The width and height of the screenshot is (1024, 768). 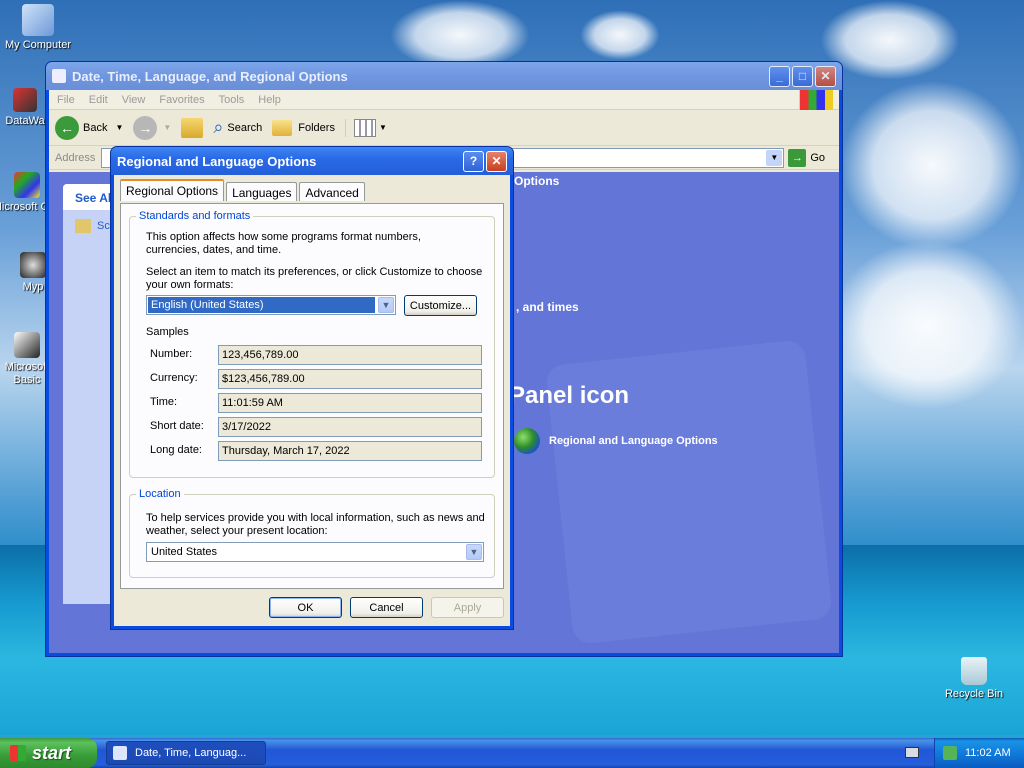 I want to click on search-icon: ⌕, so click(x=218, y=127).